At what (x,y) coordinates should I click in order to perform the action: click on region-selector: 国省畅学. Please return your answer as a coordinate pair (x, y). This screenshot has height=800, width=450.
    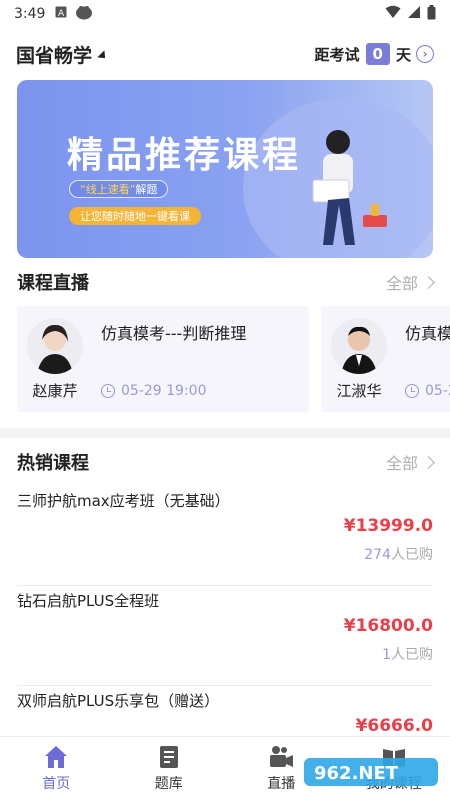
    Looking at the image, I should click on (62, 54).